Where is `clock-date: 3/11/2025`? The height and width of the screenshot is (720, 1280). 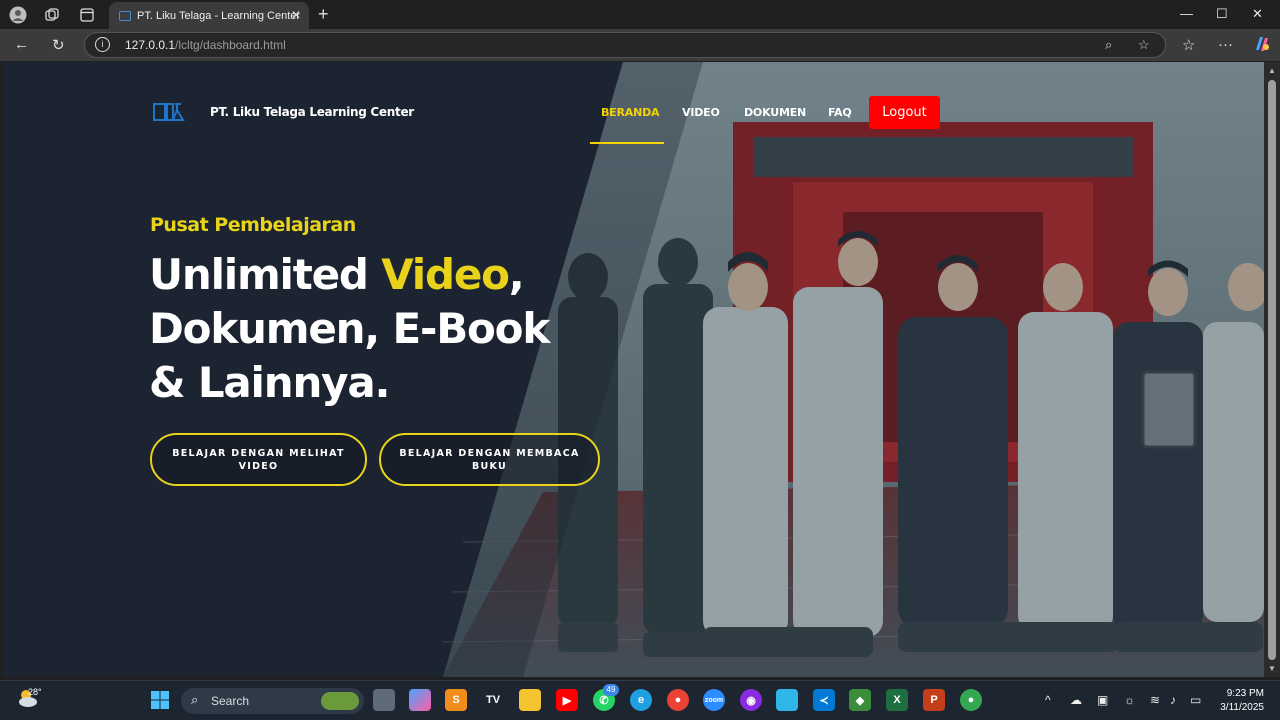
clock-date: 3/11/2025 is located at coordinates (1242, 707).